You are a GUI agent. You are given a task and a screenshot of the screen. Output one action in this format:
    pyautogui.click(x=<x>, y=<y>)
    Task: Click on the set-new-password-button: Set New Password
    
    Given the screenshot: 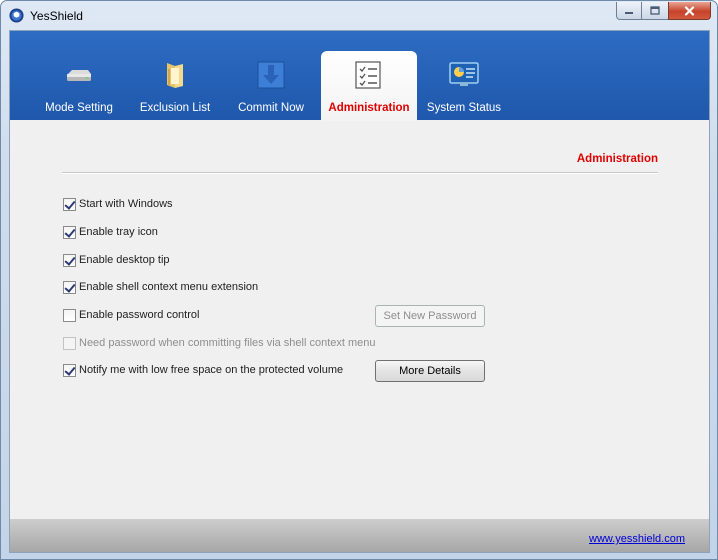 What is the action you would take?
    pyautogui.click(x=430, y=316)
    